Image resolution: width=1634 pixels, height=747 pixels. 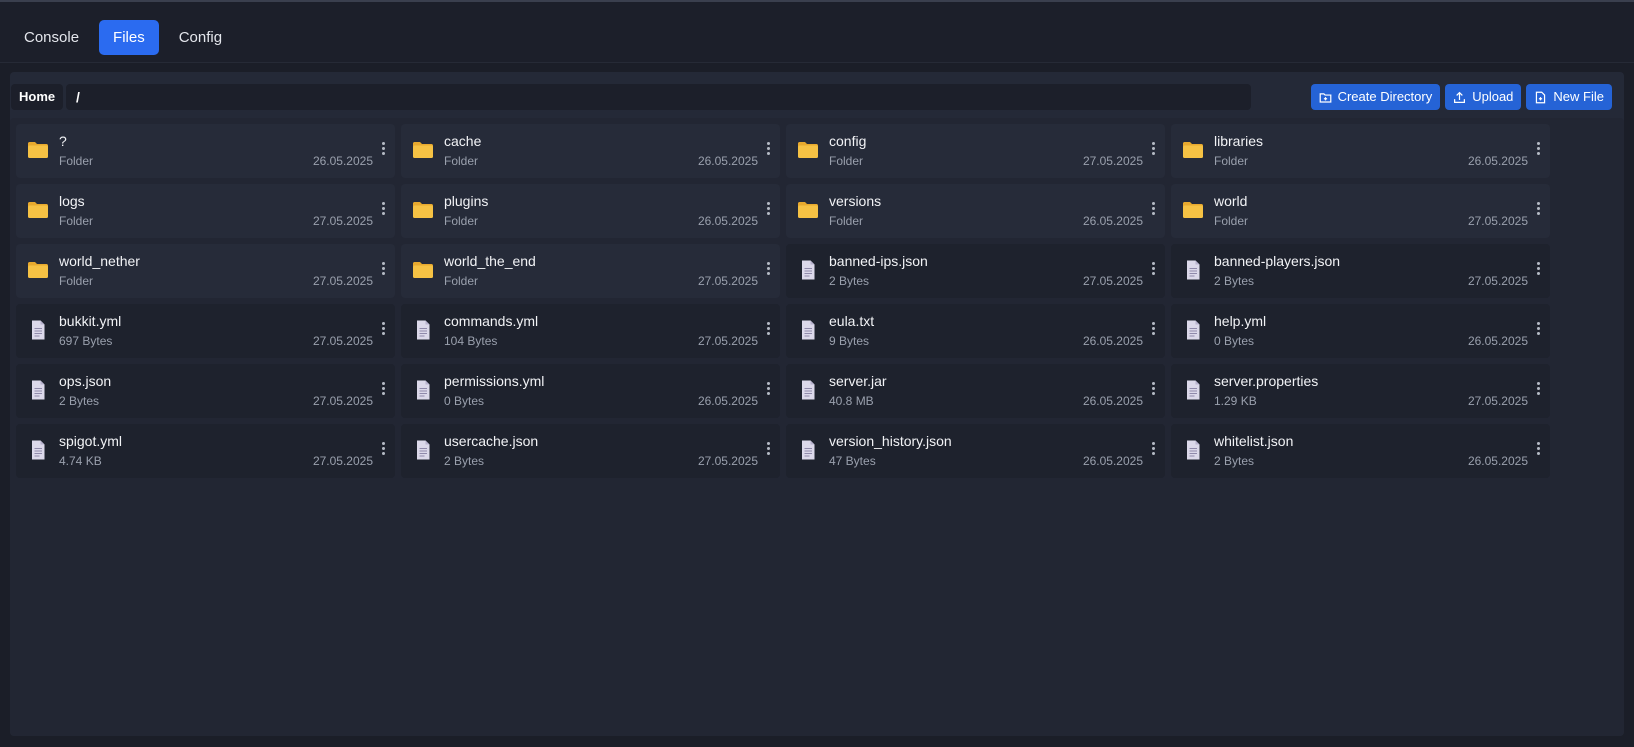 I want to click on create-directory-button: Create Directory, so click(x=1375, y=97).